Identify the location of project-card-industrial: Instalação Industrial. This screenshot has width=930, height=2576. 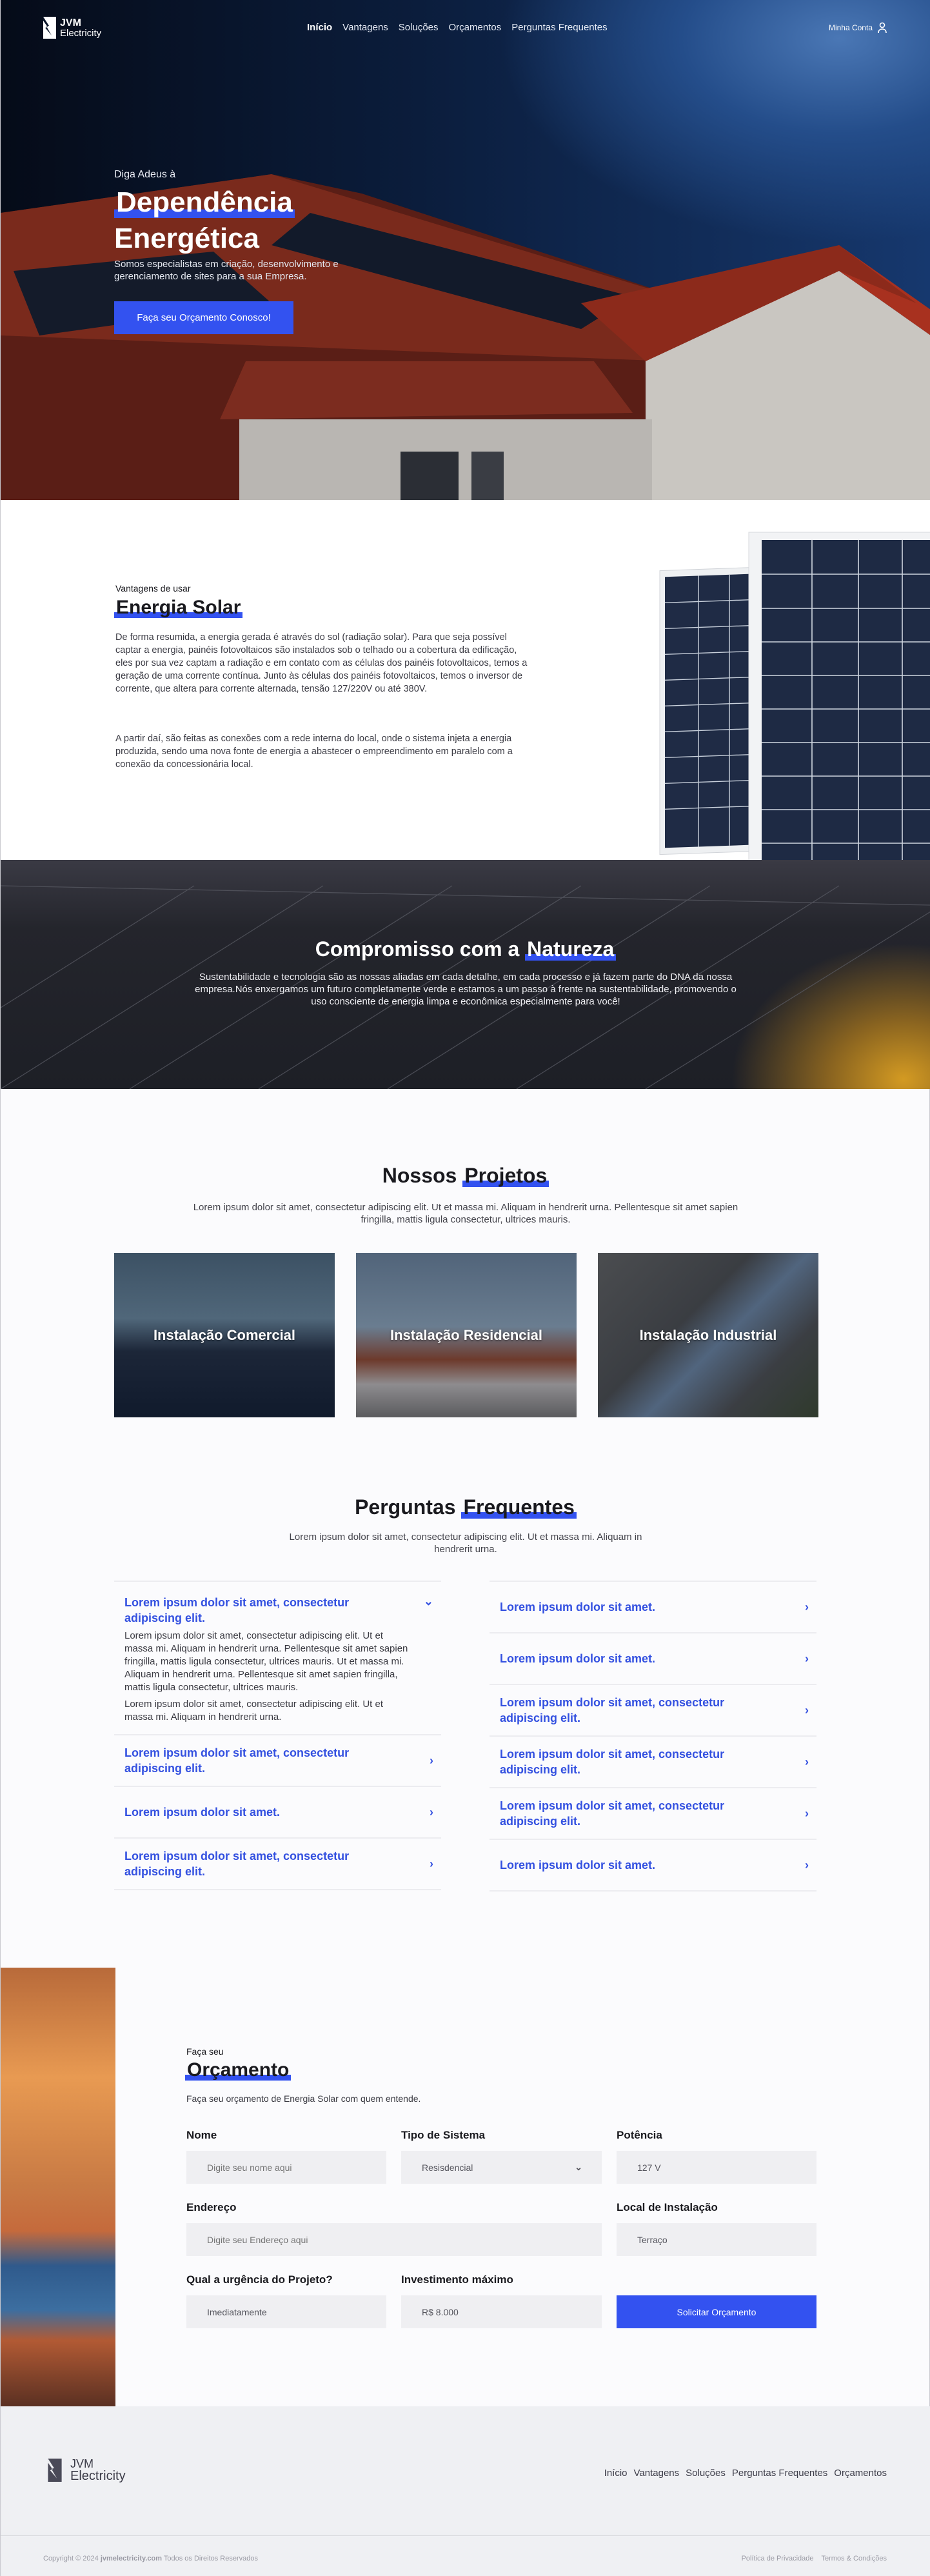
(708, 1335).